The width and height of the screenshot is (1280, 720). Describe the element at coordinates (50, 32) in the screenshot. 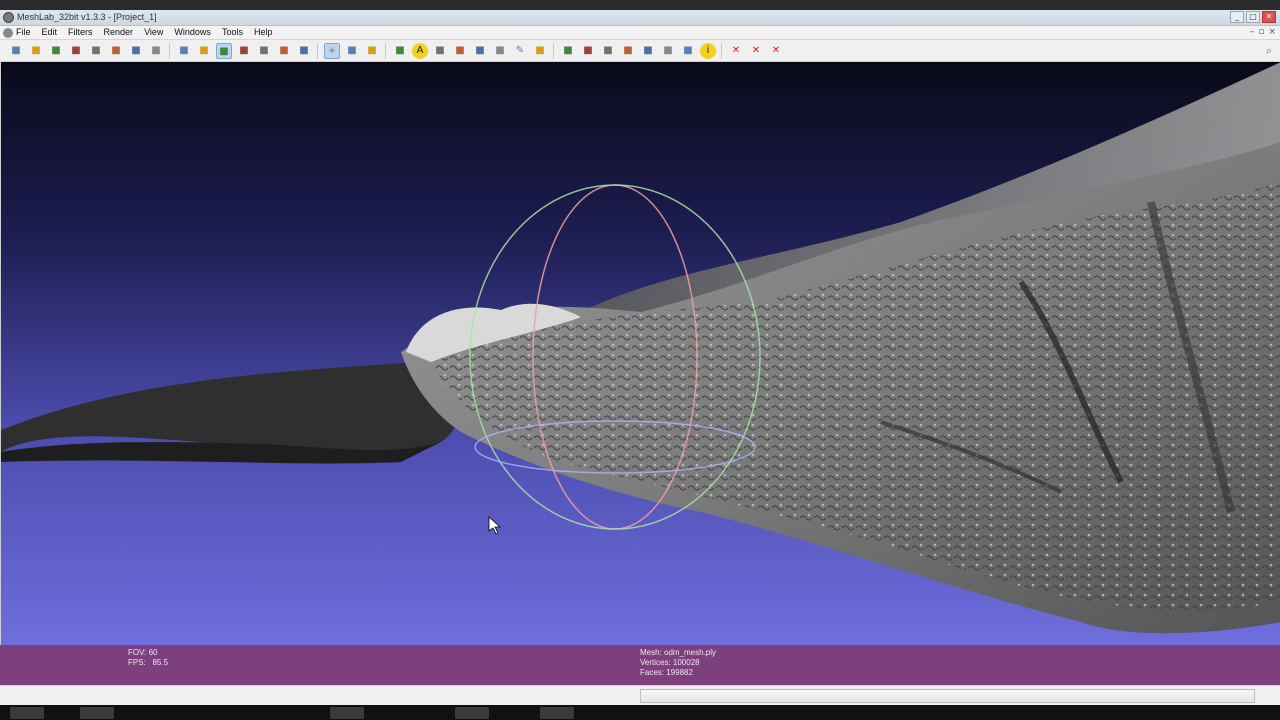

I see `menu-edit: Edit` at that location.